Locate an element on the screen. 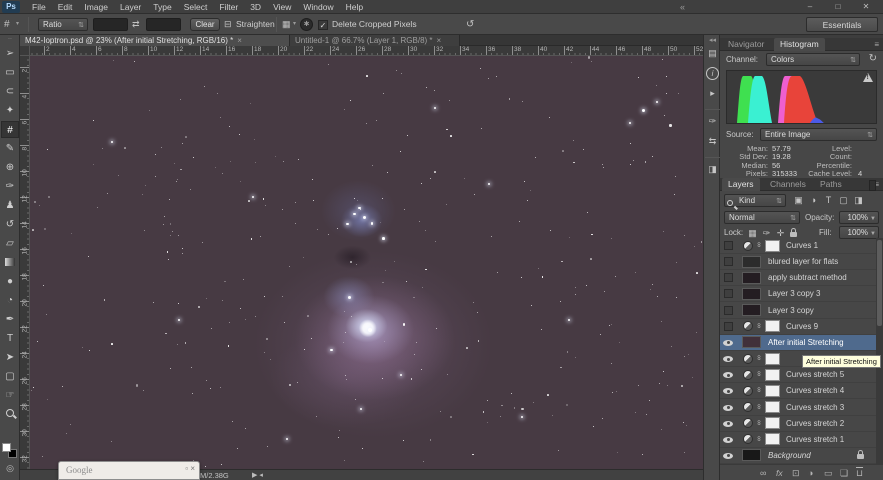 The width and height of the screenshot is (883, 480). swap-dimensions-icon: ⇄ is located at coordinates (136, 24).